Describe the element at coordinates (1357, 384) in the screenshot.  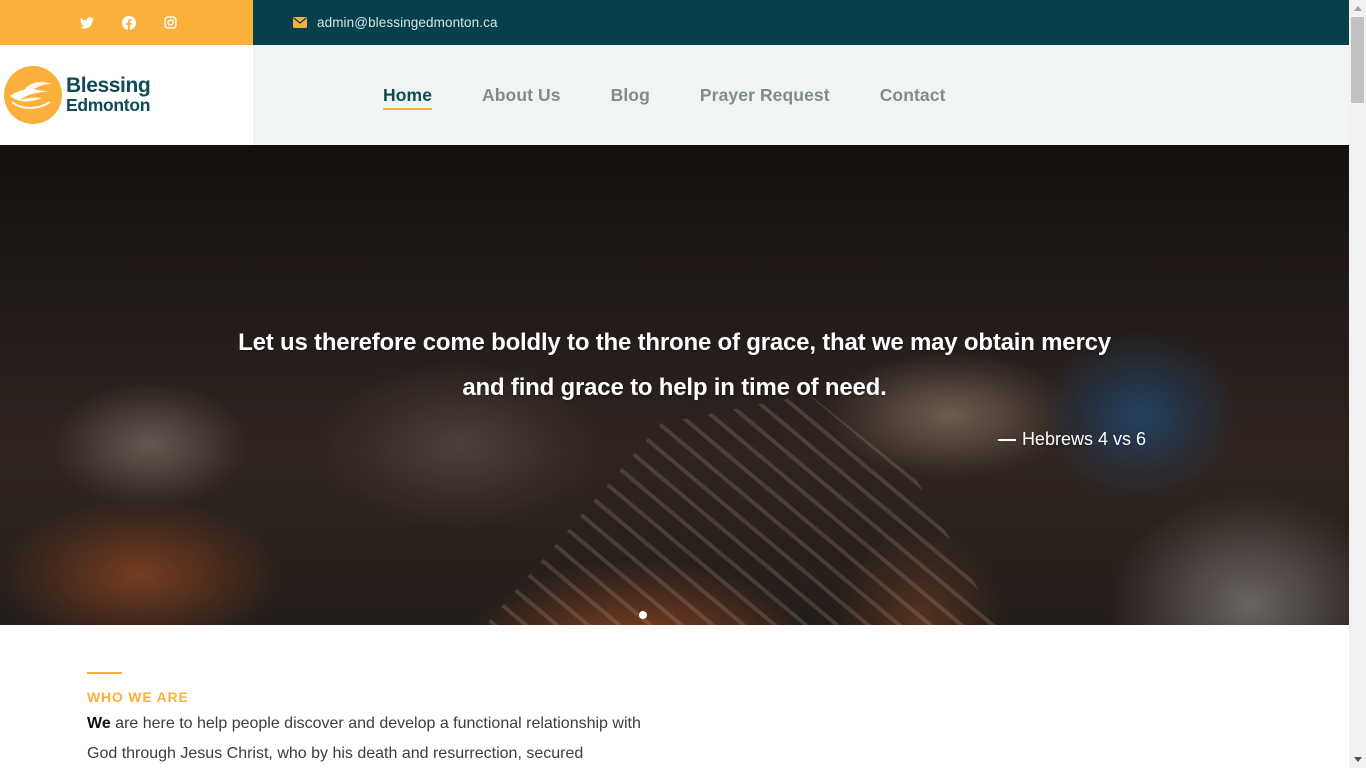
I see `page-scrollbar` at that location.